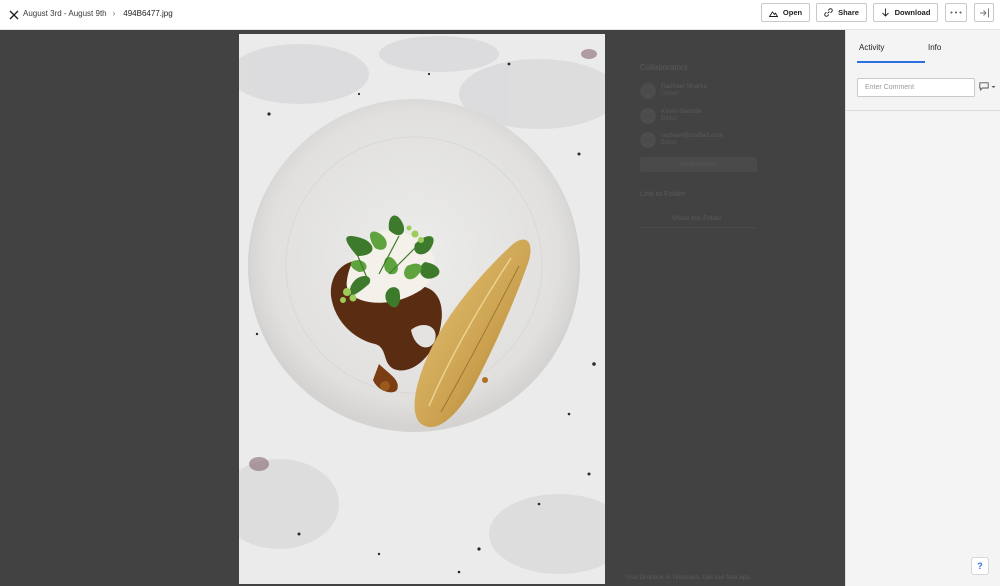  What do you see at coordinates (922, 308) in the screenshot?
I see `side-panel: Activity Info ?` at bounding box center [922, 308].